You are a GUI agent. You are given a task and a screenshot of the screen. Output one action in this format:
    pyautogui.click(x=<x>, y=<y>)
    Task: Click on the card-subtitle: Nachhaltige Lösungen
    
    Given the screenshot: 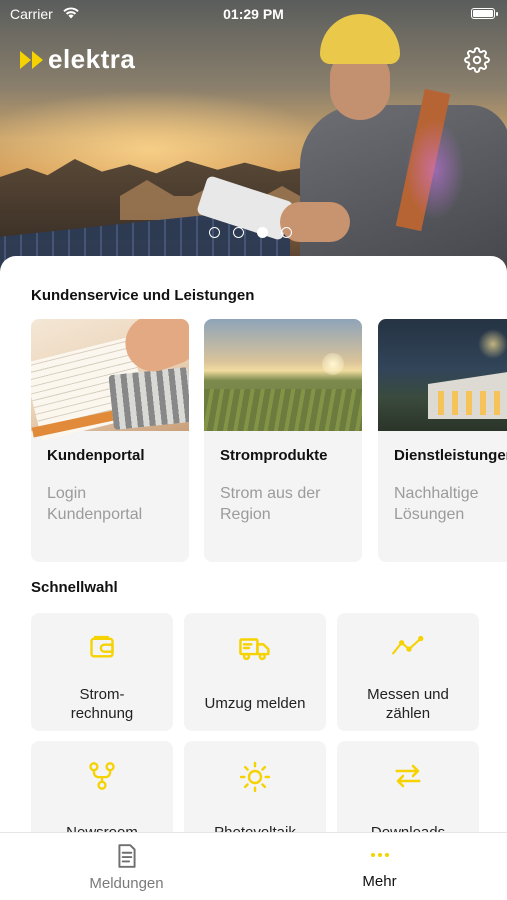 What is the action you would take?
    pyautogui.click(x=436, y=504)
    